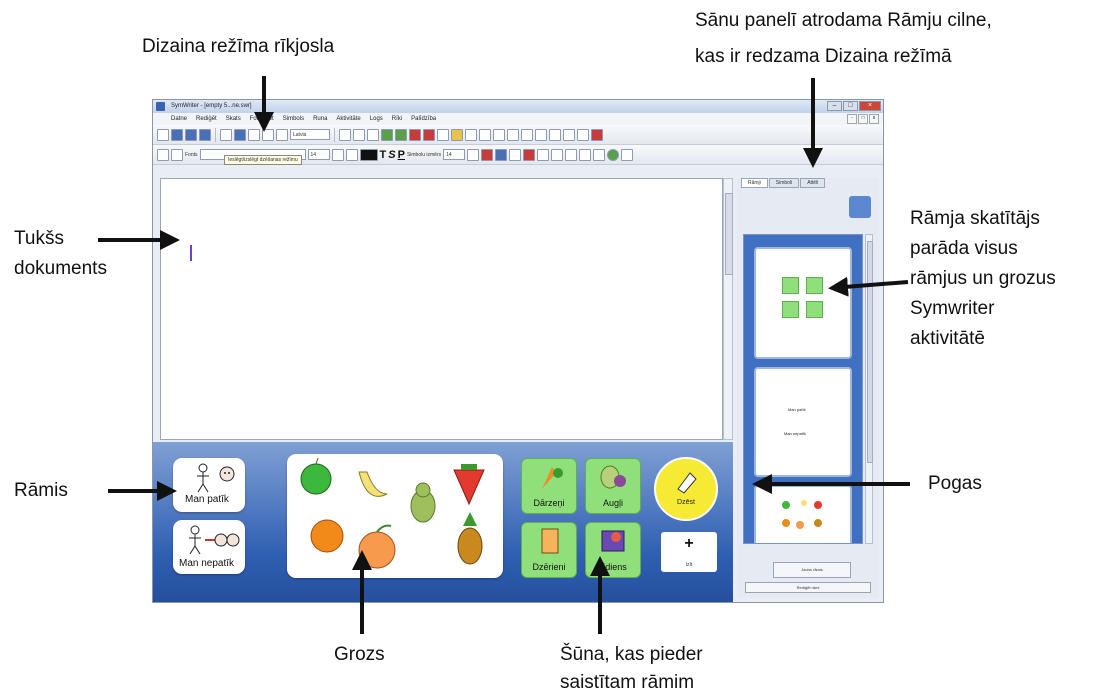 The image size is (1113, 698). Describe the element at coordinates (320, 119) in the screenshot. I see `menu-speech: Runa` at that location.